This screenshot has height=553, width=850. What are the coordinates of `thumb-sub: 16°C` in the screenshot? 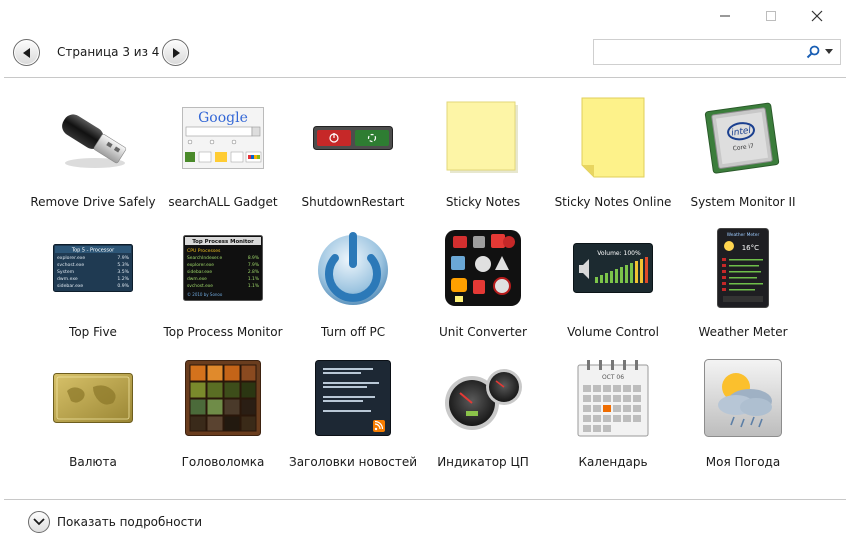 It's located at (750, 248).